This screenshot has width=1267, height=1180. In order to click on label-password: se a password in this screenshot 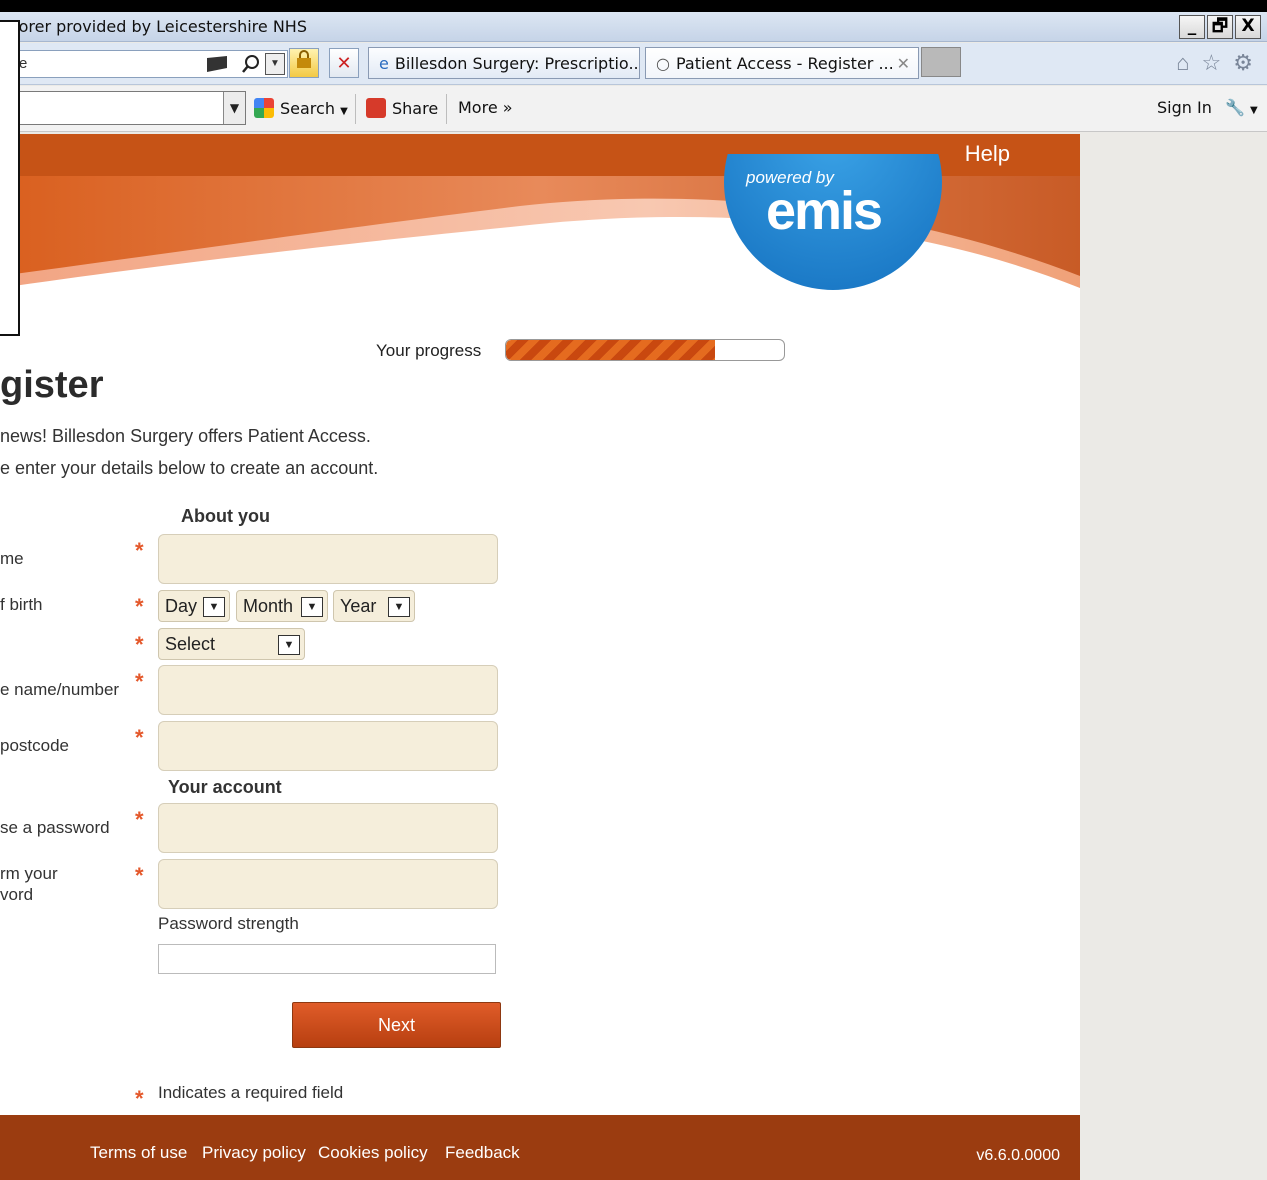, I will do `click(55, 827)`.